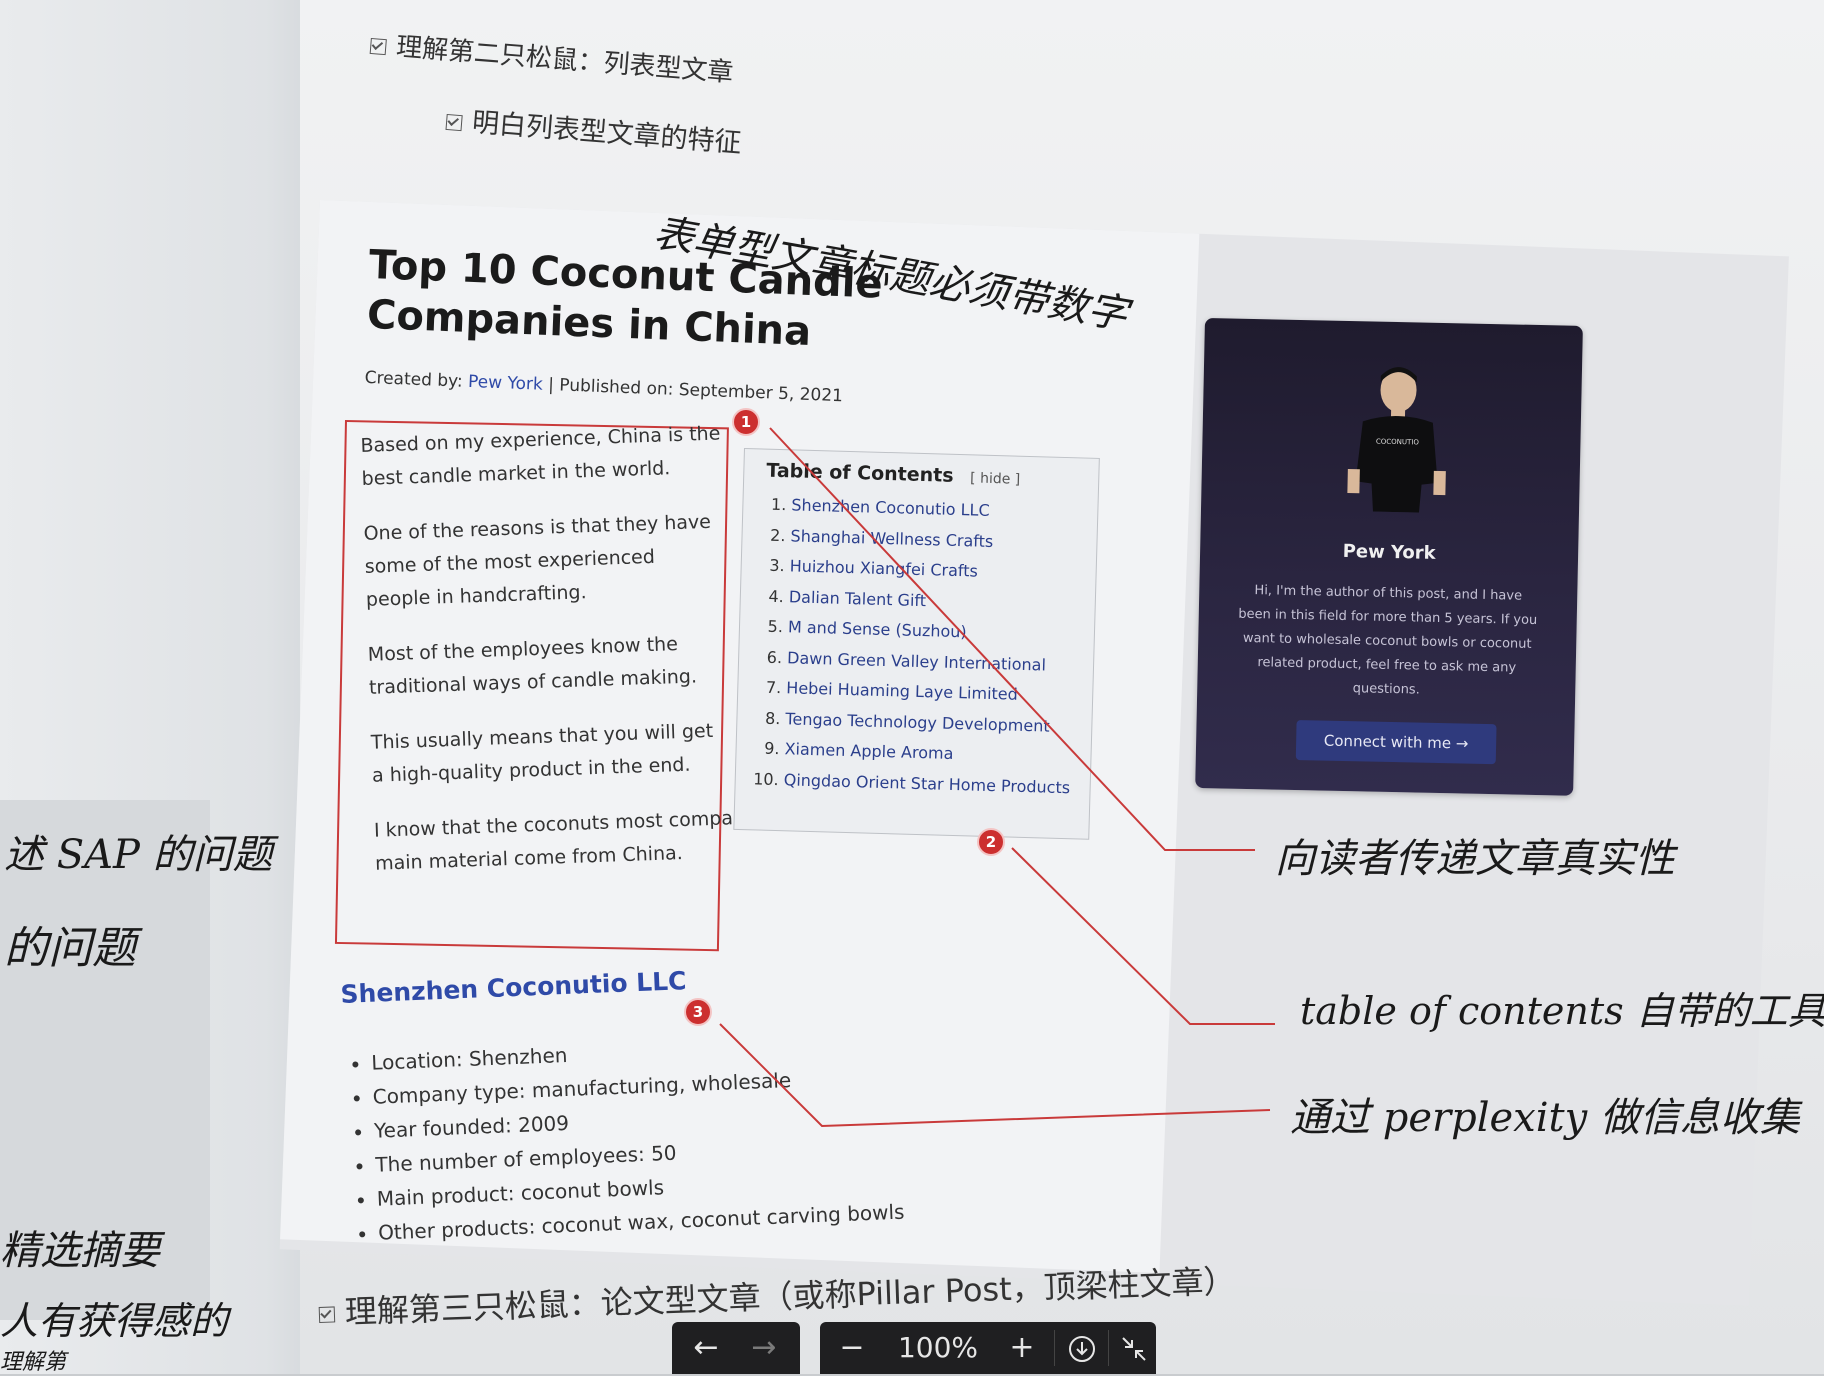  I want to click on arrow-right-icon: →, so click(764, 1347).